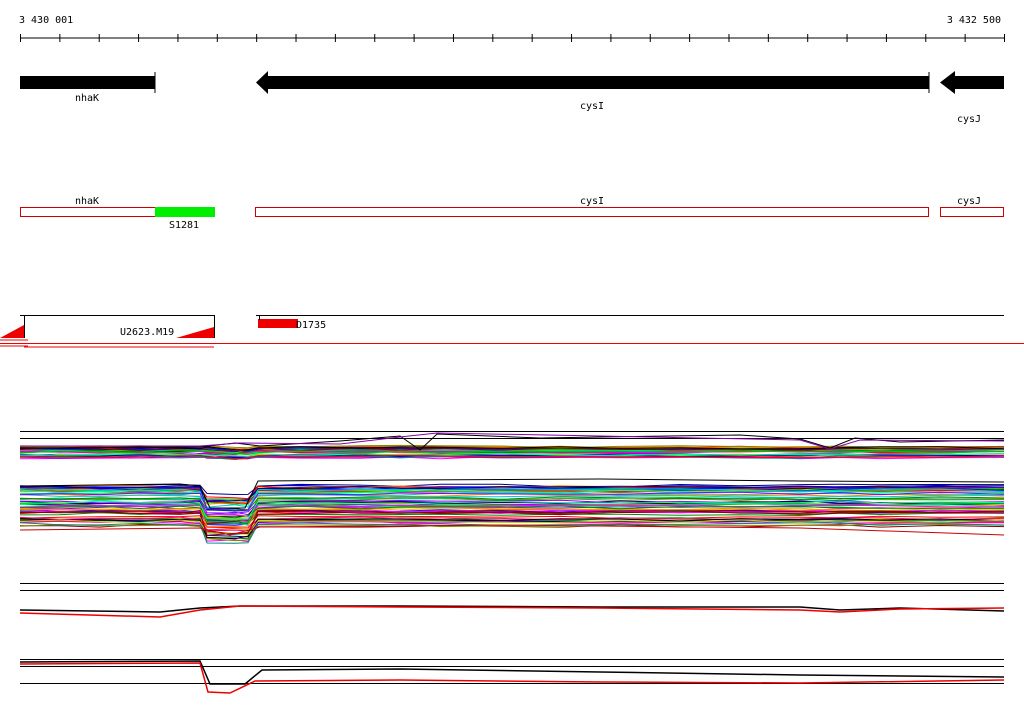 This screenshot has height=714, width=1024. Describe the element at coordinates (969, 119) in the screenshot. I see `gene-arrow-label-cysj: cysJ` at that location.